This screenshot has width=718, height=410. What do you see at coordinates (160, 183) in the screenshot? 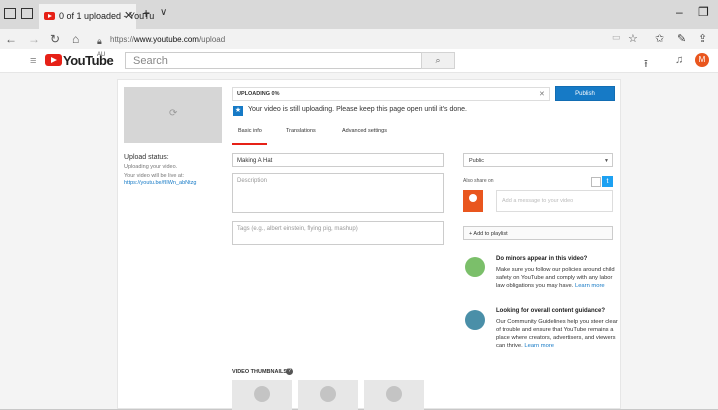
I see `live-url-link: https://youtu.be/fIIWn_abNtzg` at bounding box center [160, 183].